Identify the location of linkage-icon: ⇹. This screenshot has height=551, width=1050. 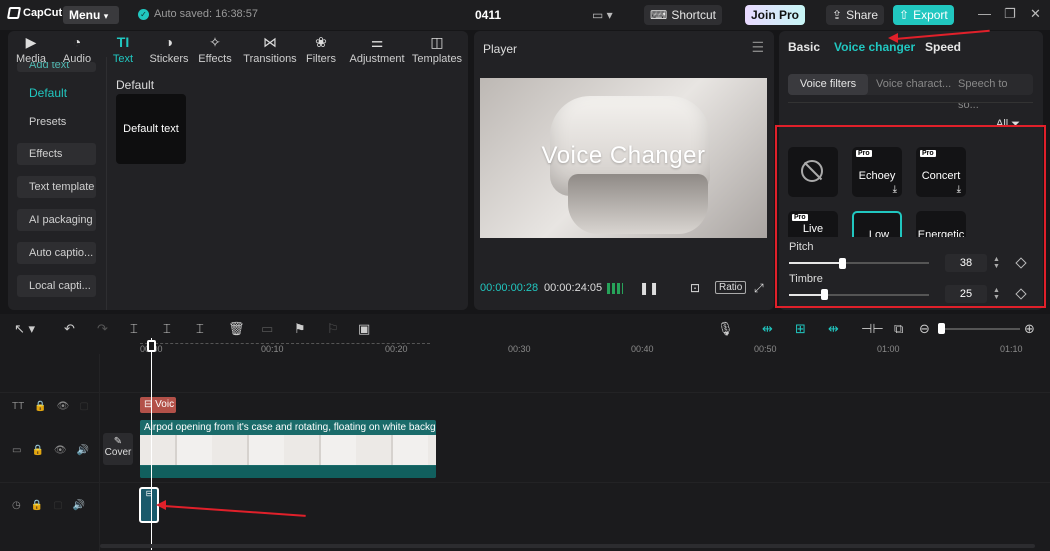
(833, 329).